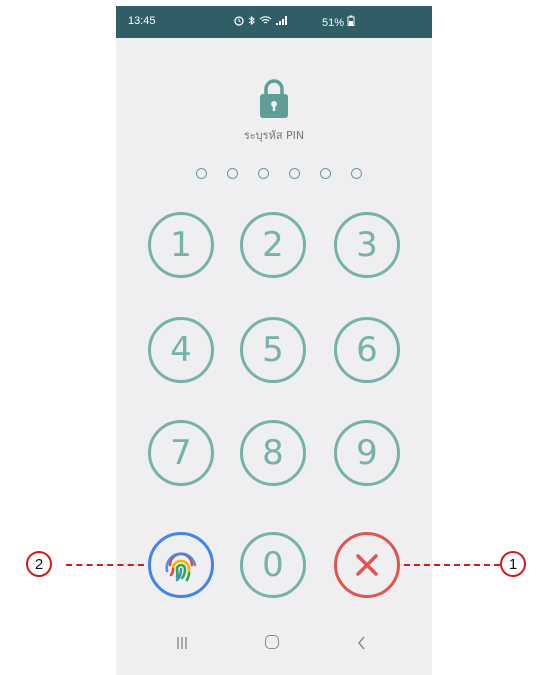 This screenshot has width=543, height=675. I want to click on key-8: 8, so click(273, 453).